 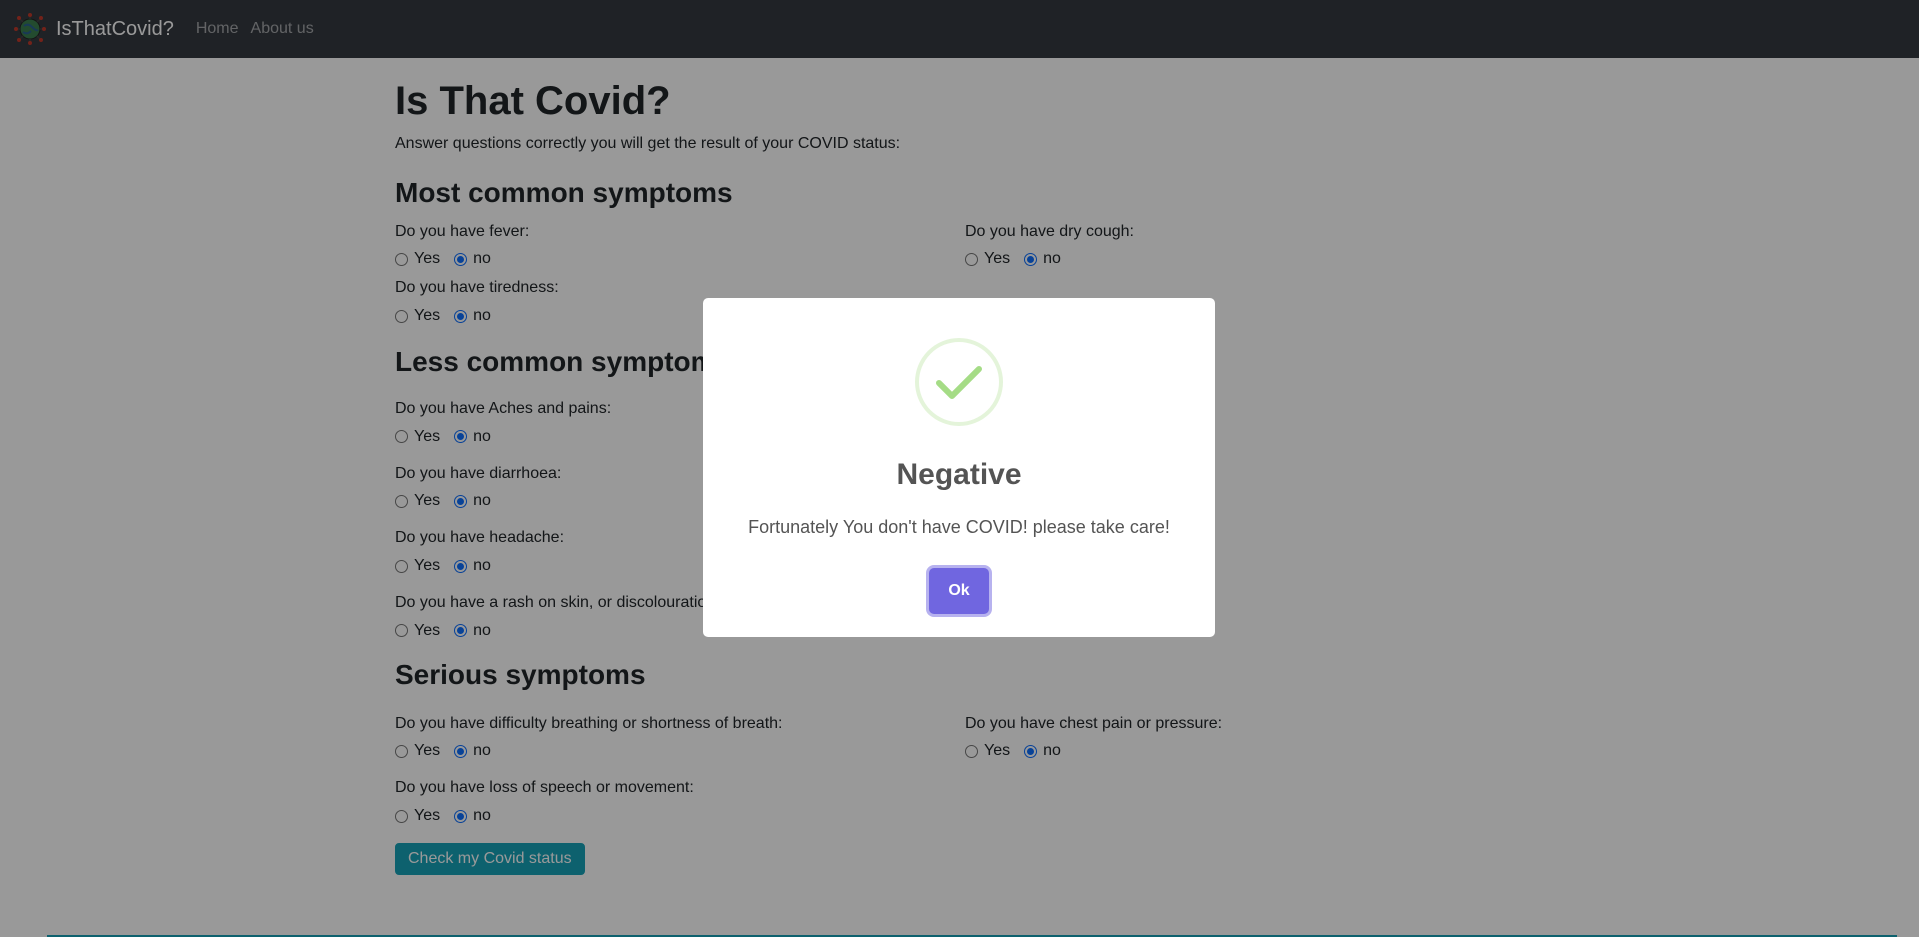 I want to click on ok-button: Ok, so click(x=959, y=591).